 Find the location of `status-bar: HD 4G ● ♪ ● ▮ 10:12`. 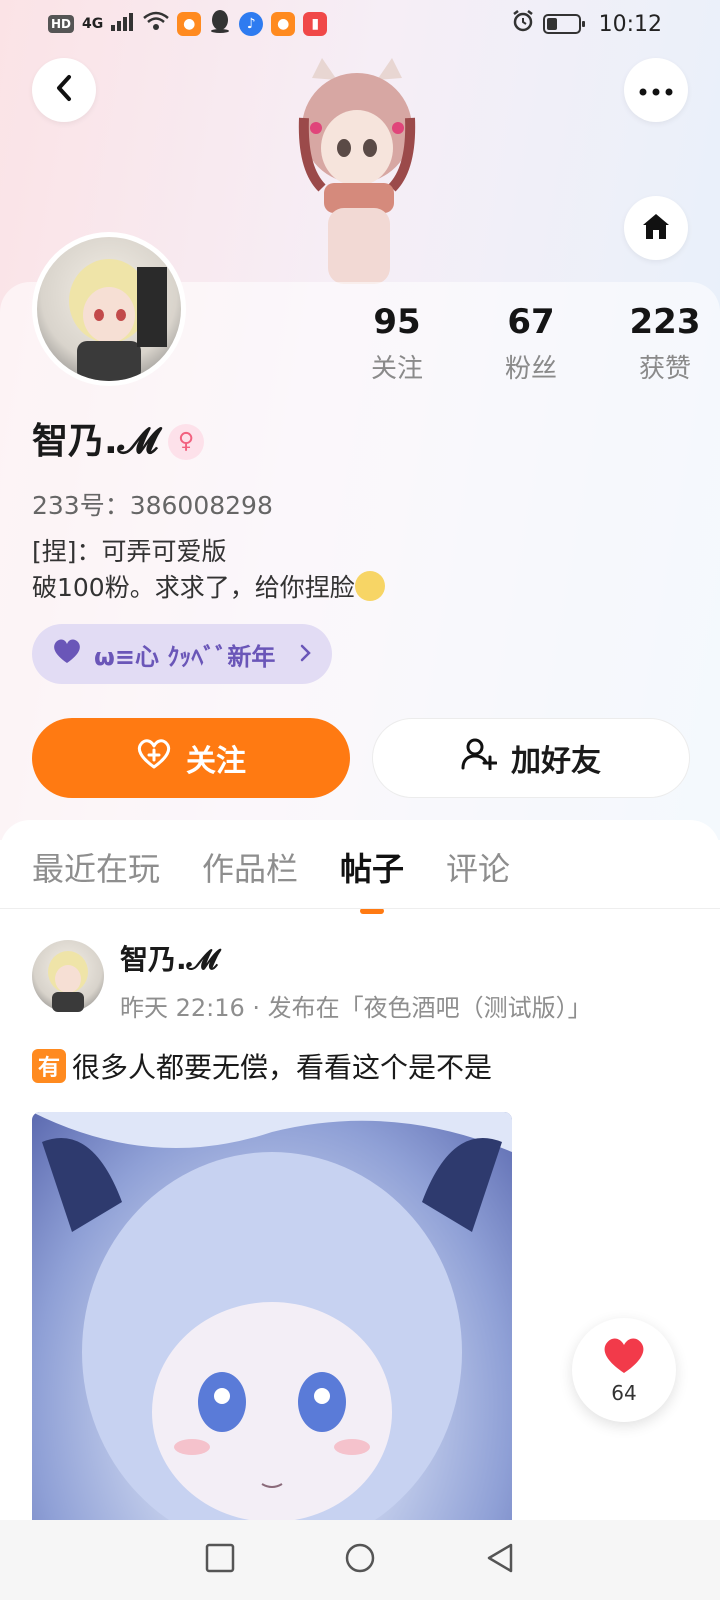

status-bar: HD 4G ● ♪ ● ▮ 10:12 is located at coordinates (360, 24).